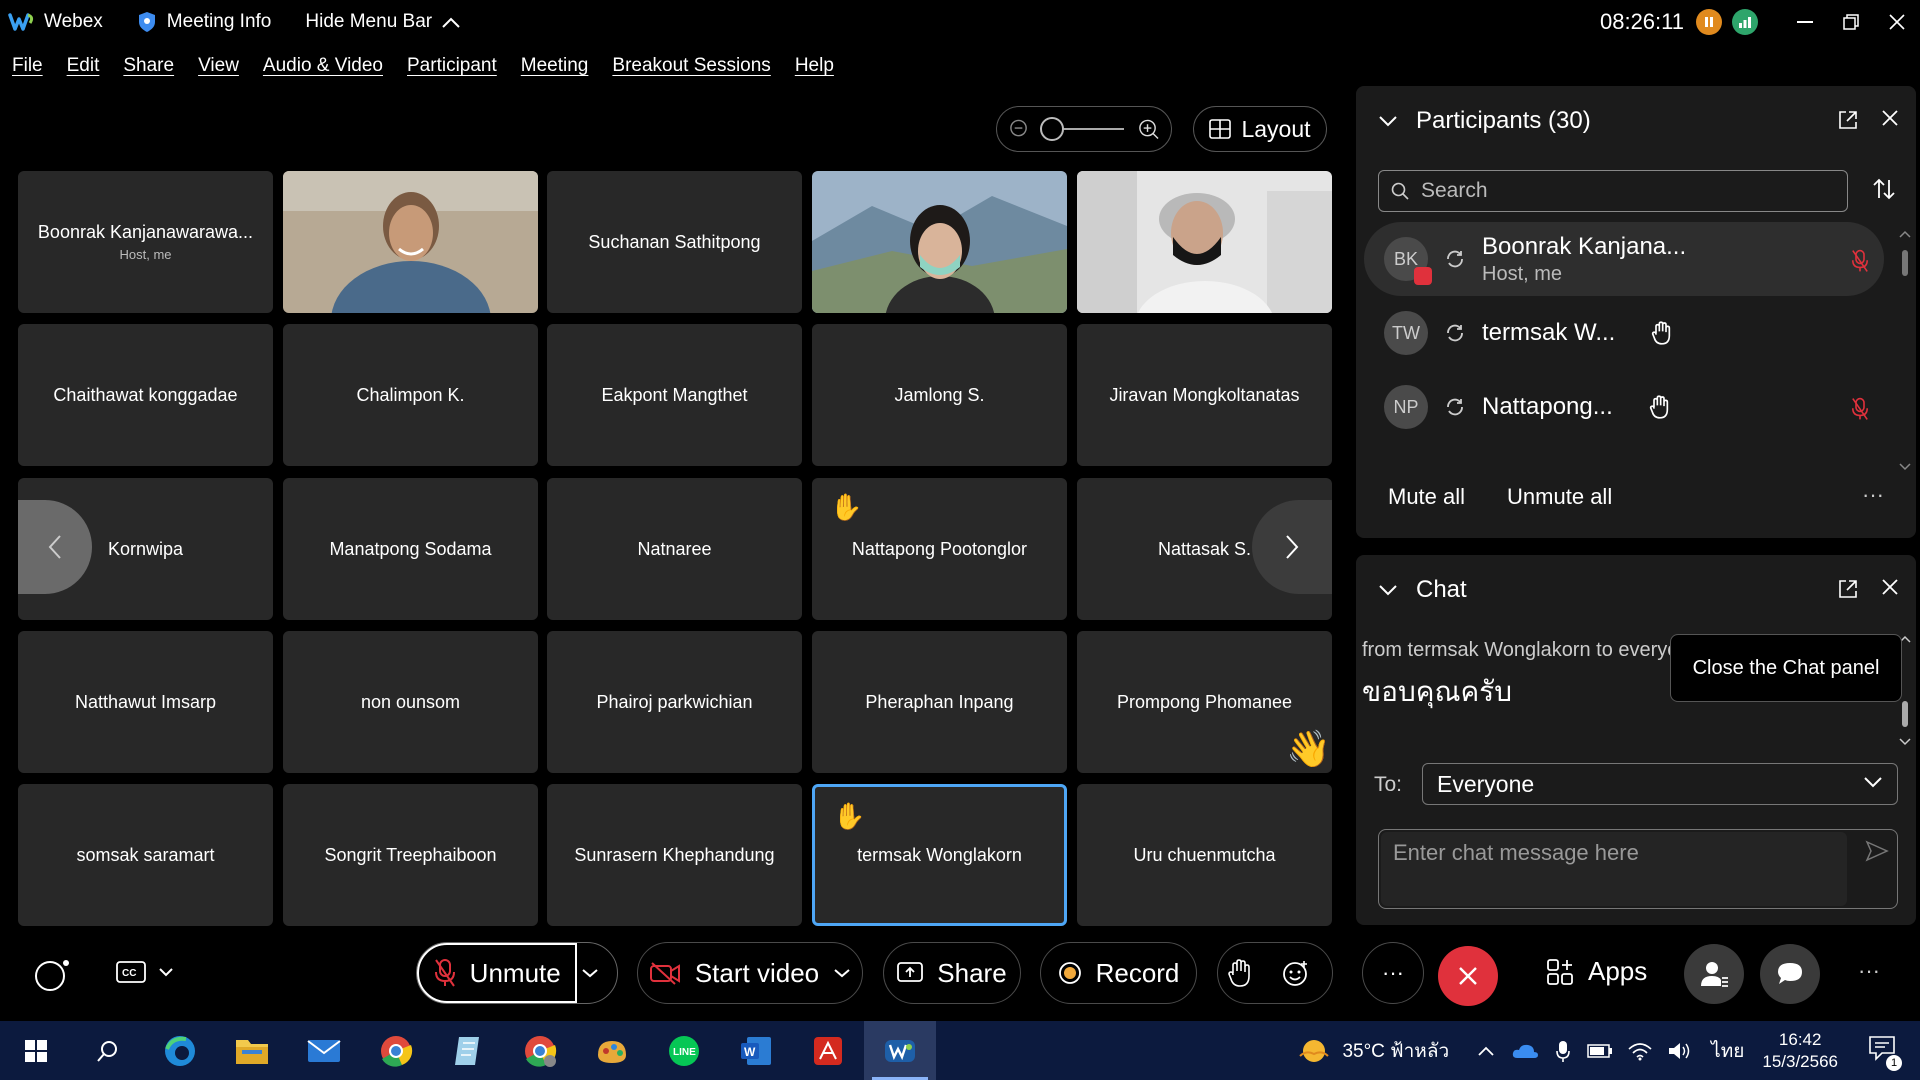 Image resolution: width=1920 pixels, height=1080 pixels. What do you see at coordinates (1709, 22) in the screenshot?
I see `pause-icon` at bounding box center [1709, 22].